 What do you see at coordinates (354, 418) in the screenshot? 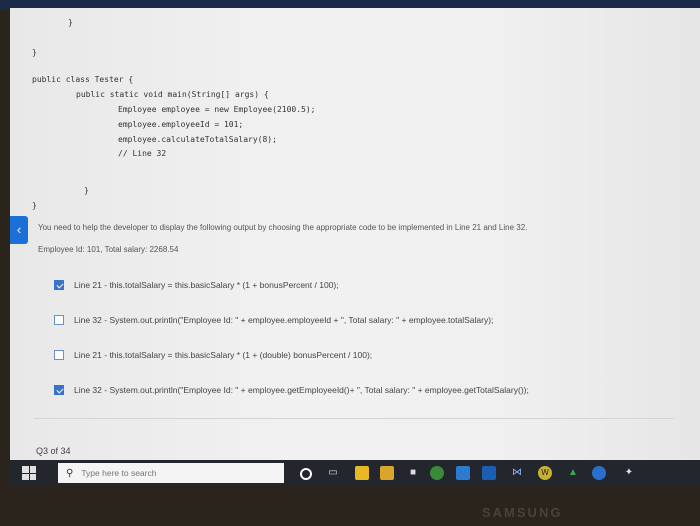
I see `divider` at bounding box center [354, 418].